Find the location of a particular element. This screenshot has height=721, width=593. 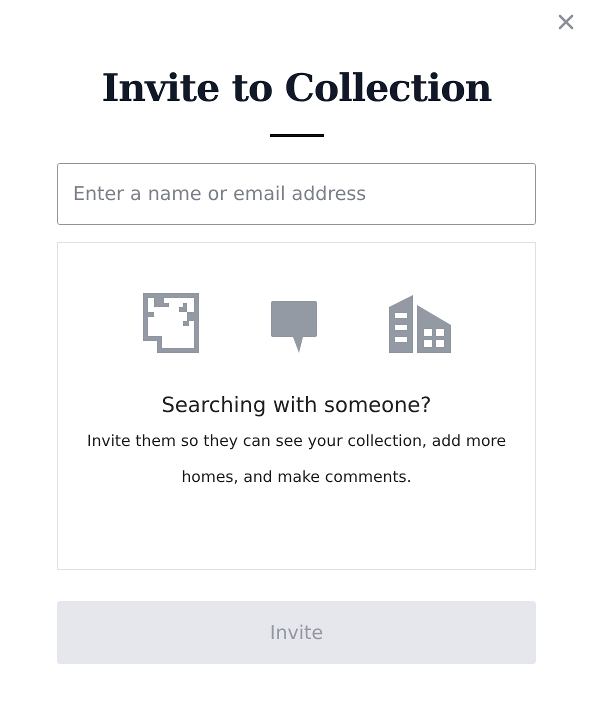

speech-bubble-icon is located at coordinates (293, 327).